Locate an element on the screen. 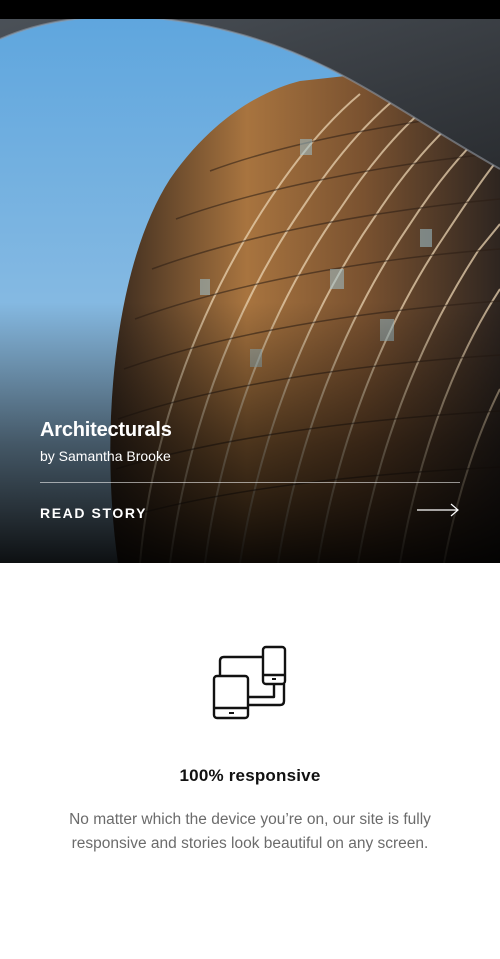  story-author: by Samantha Brooke is located at coordinates (105, 456).